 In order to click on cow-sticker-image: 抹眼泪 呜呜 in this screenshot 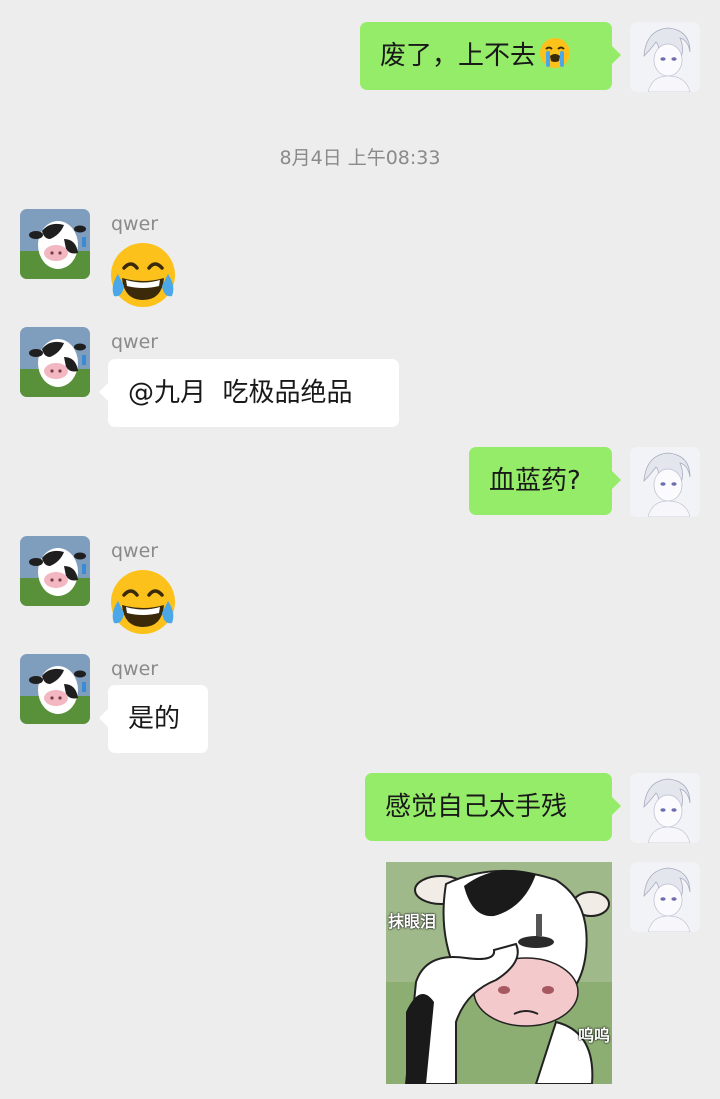, I will do `click(499, 973)`.